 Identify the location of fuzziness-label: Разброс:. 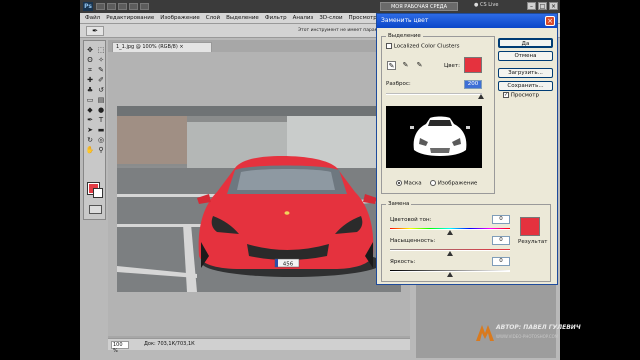
(398, 84).